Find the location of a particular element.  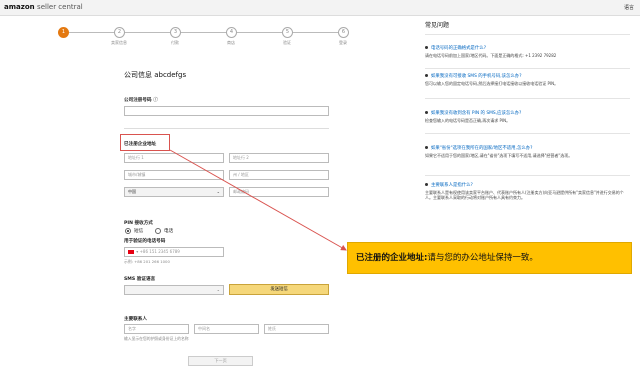

callout-text: 请与您的办公地址保持一致。 is located at coordinates (482, 258).